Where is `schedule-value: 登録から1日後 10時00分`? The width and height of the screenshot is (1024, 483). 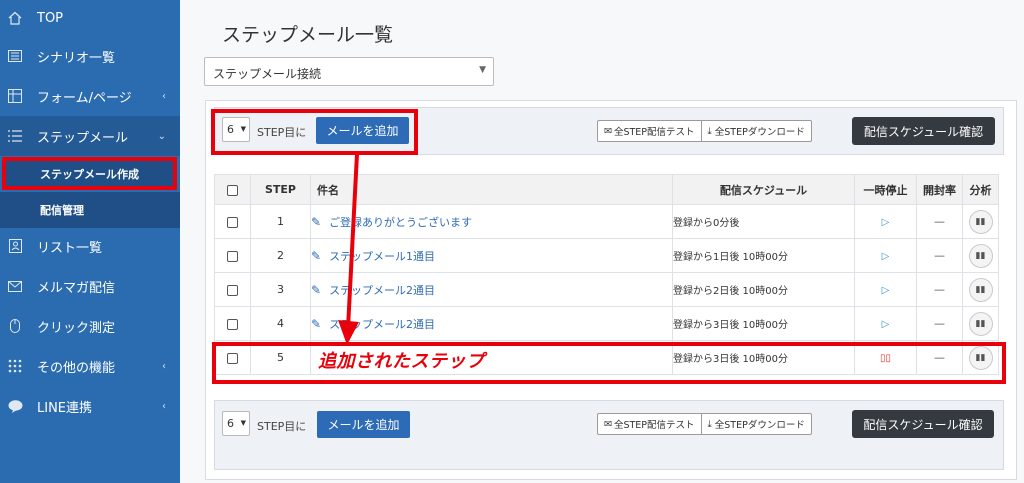
schedule-value: 登録から1日後 10時00分 is located at coordinates (763, 255).